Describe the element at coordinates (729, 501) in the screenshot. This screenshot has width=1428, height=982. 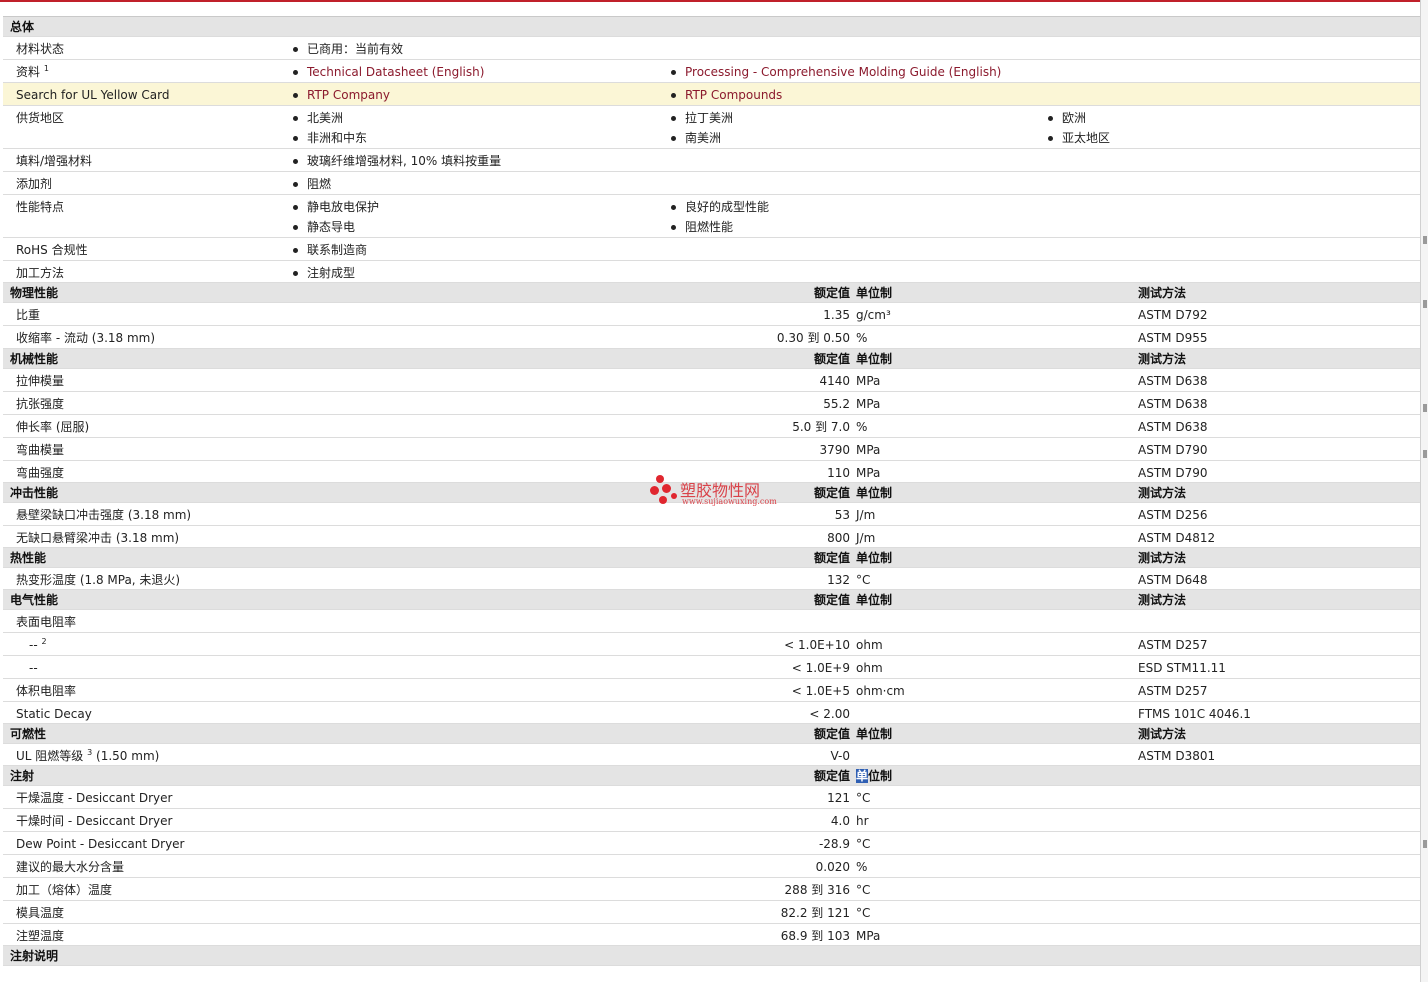
I see `watermark-url: www.sujiaowuxing.com` at that location.